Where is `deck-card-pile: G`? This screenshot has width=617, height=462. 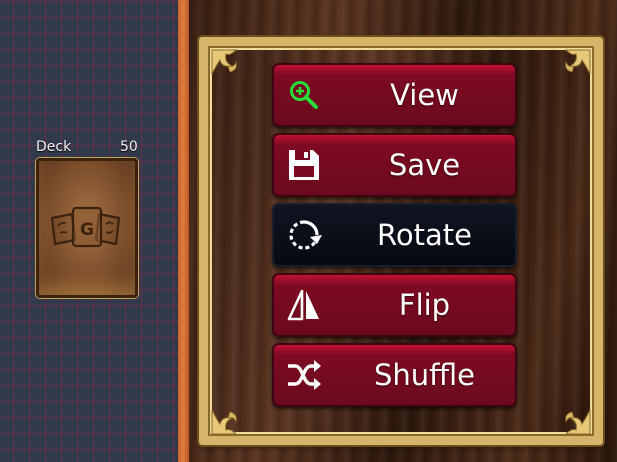 deck-card-pile: G is located at coordinates (87, 228).